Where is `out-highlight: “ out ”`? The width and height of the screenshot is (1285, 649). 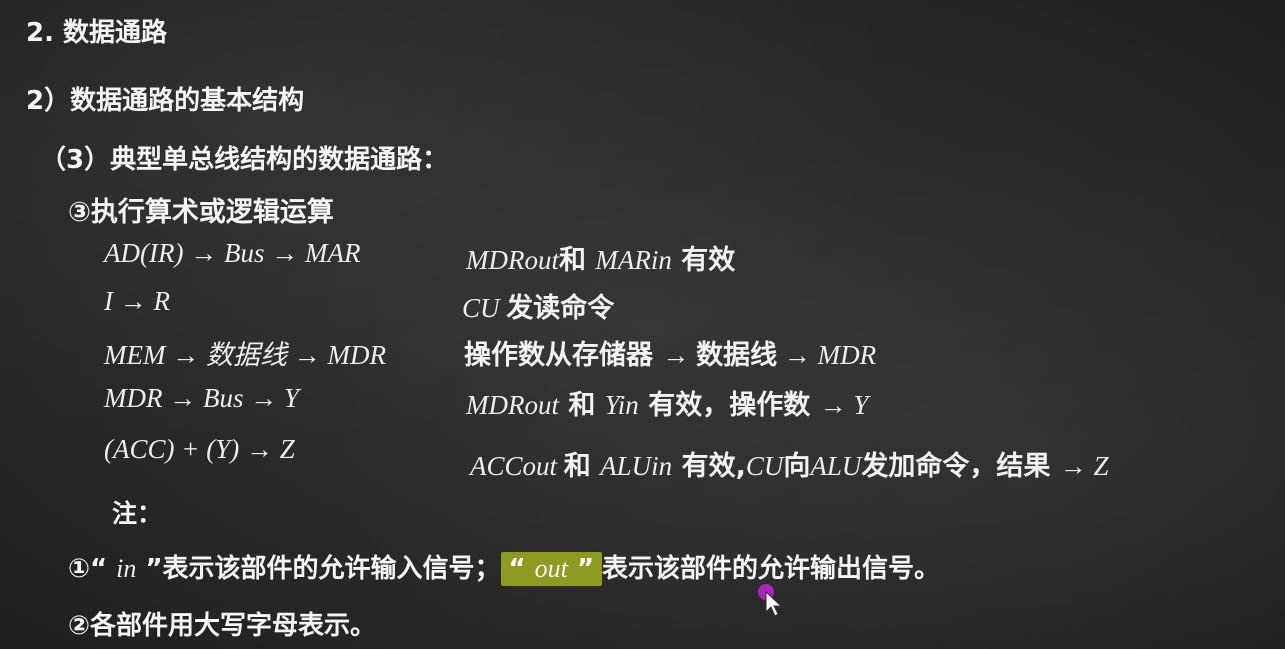
out-highlight: “ out ” is located at coordinates (551, 569).